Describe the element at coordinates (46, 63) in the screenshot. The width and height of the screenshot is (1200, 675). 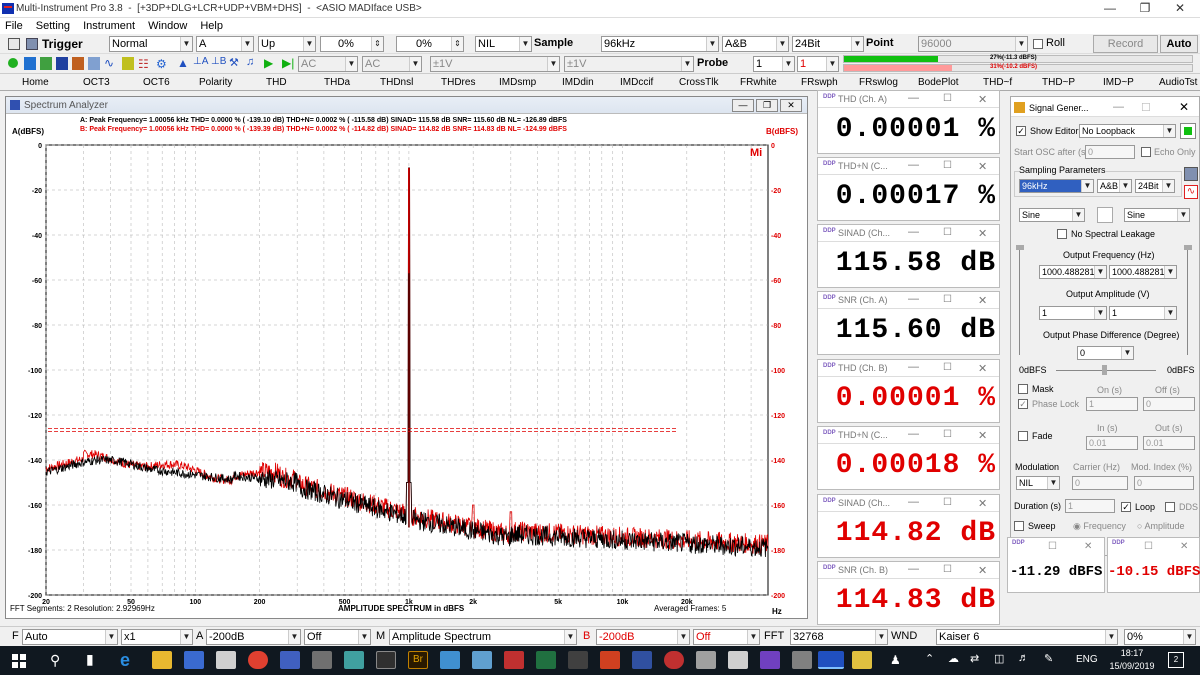
I see `spectrum-icon` at that location.